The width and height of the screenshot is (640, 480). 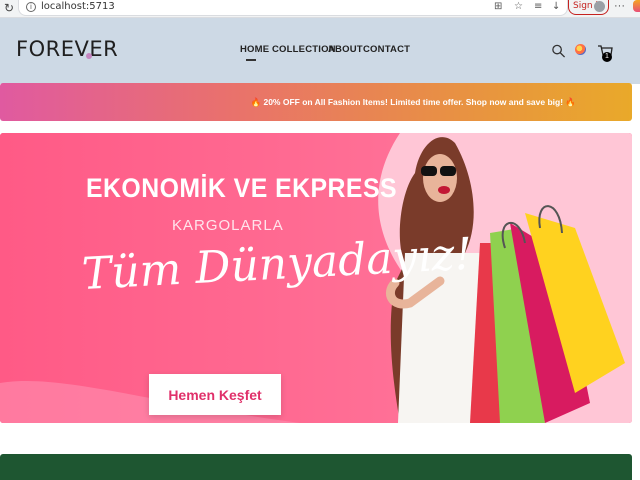 What do you see at coordinates (588, 7) in the screenshot?
I see `sign-in-button: Sign in` at bounding box center [588, 7].